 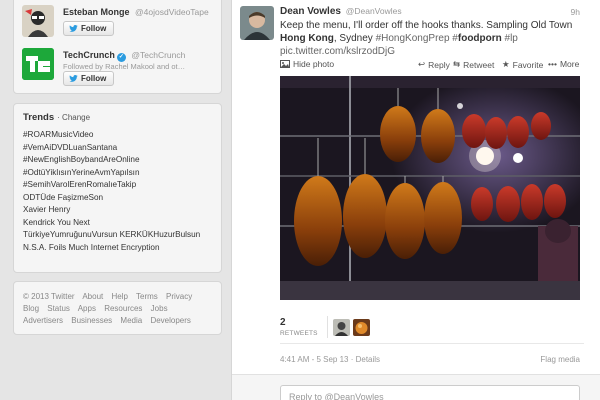 I want to click on more-button: ••• More, so click(x=563, y=64).